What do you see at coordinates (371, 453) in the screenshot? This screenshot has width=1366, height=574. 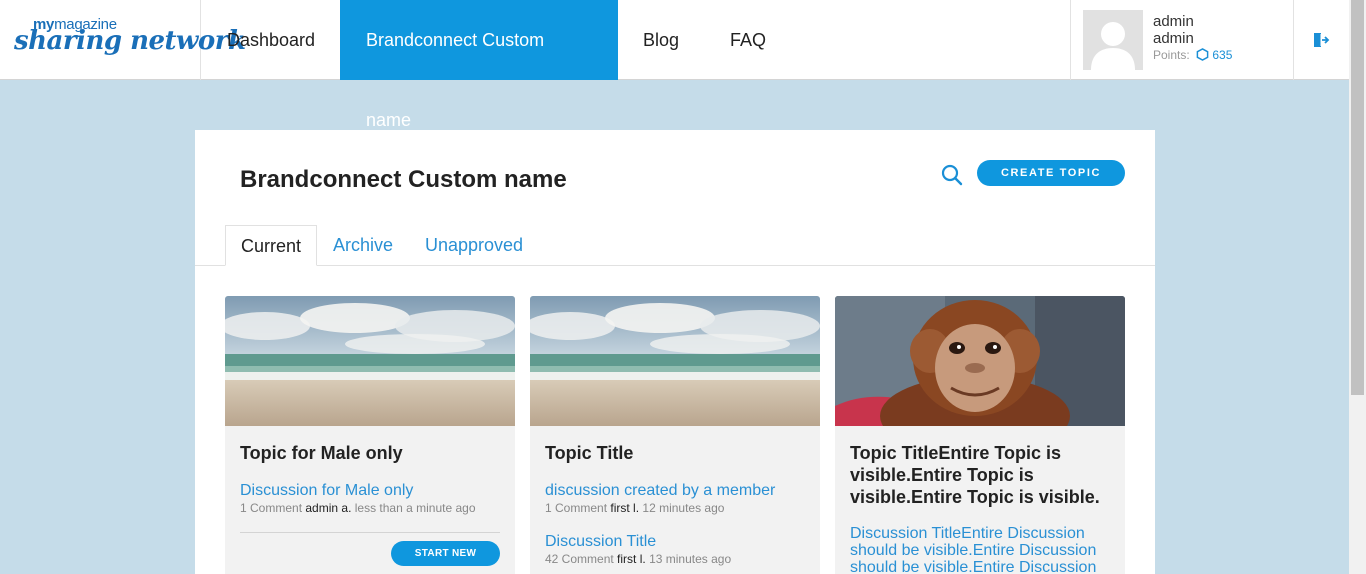 I see `topic-title: Topic for Male only` at bounding box center [371, 453].